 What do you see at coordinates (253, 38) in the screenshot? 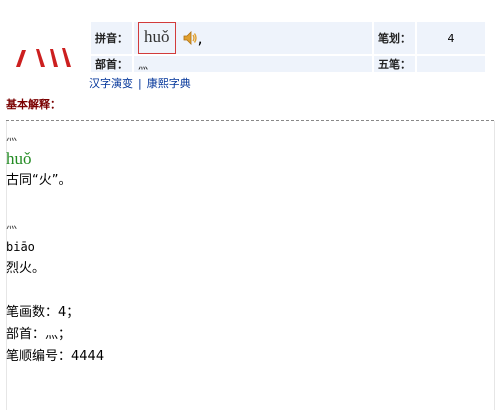
I see `pinyin-cell: huǒ,` at bounding box center [253, 38].